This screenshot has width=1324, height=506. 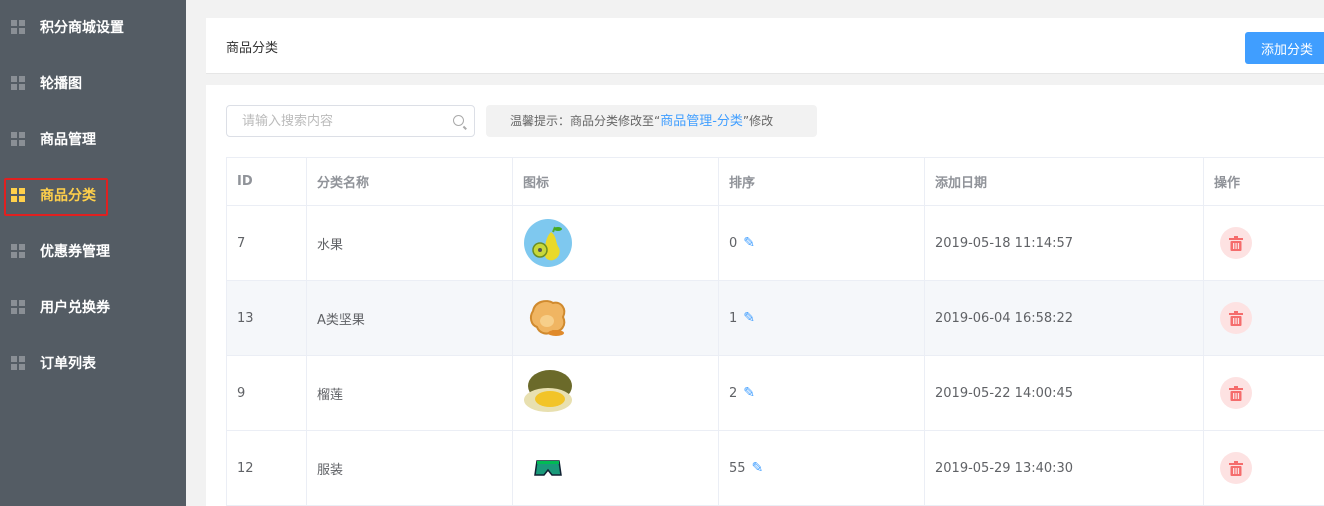 What do you see at coordinates (701, 121) in the screenshot?
I see `tip-link: 商品管理-分类` at bounding box center [701, 121].